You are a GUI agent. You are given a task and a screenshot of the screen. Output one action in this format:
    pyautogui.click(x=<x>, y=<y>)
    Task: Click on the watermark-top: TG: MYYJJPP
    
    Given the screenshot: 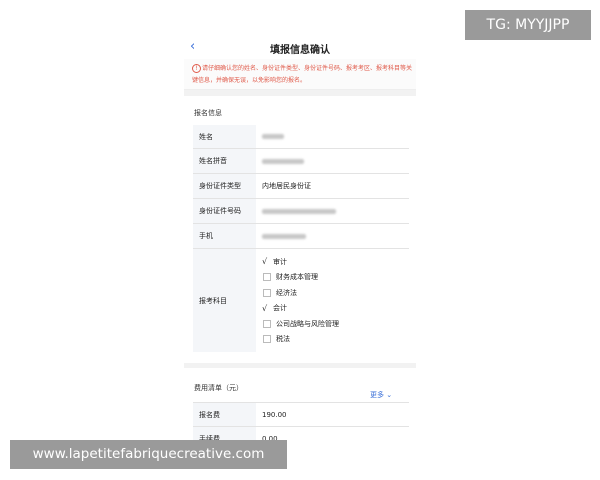 What is the action you would take?
    pyautogui.click(x=528, y=25)
    